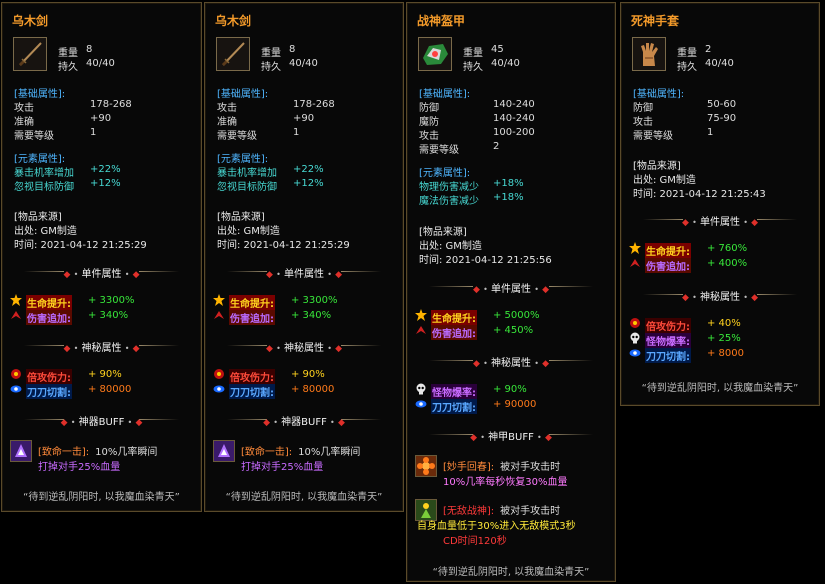 This screenshot has width=825, height=584. What do you see at coordinates (44, 173) in the screenshot?
I see `element-name: 暴击机率增加` at bounding box center [44, 173].